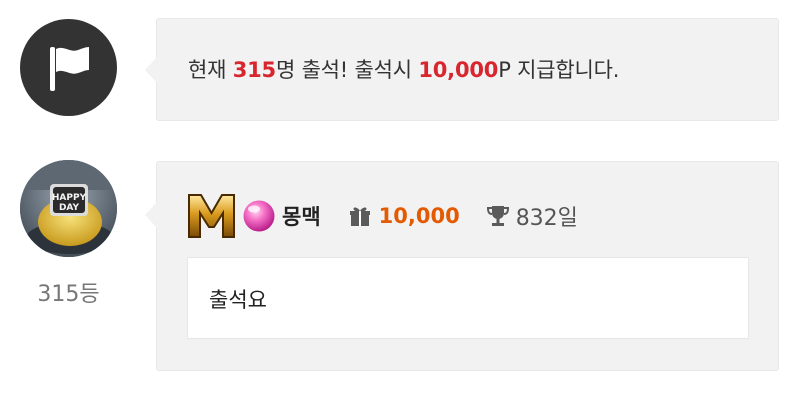 Image resolution: width=800 pixels, height=405 pixels. What do you see at coordinates (254, 70) in the screenshot?
I see `attendance-count: 315` at bounding box center [254, 70].